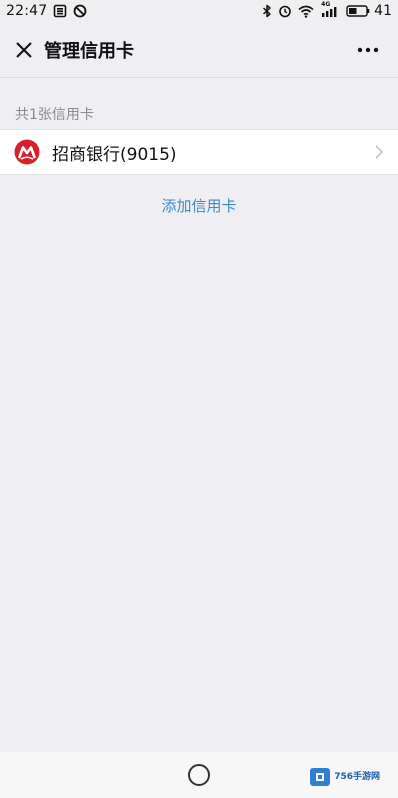 This screenshot has width=398, height=798. I want to click on status-time: 22:47, so click(27, 11).